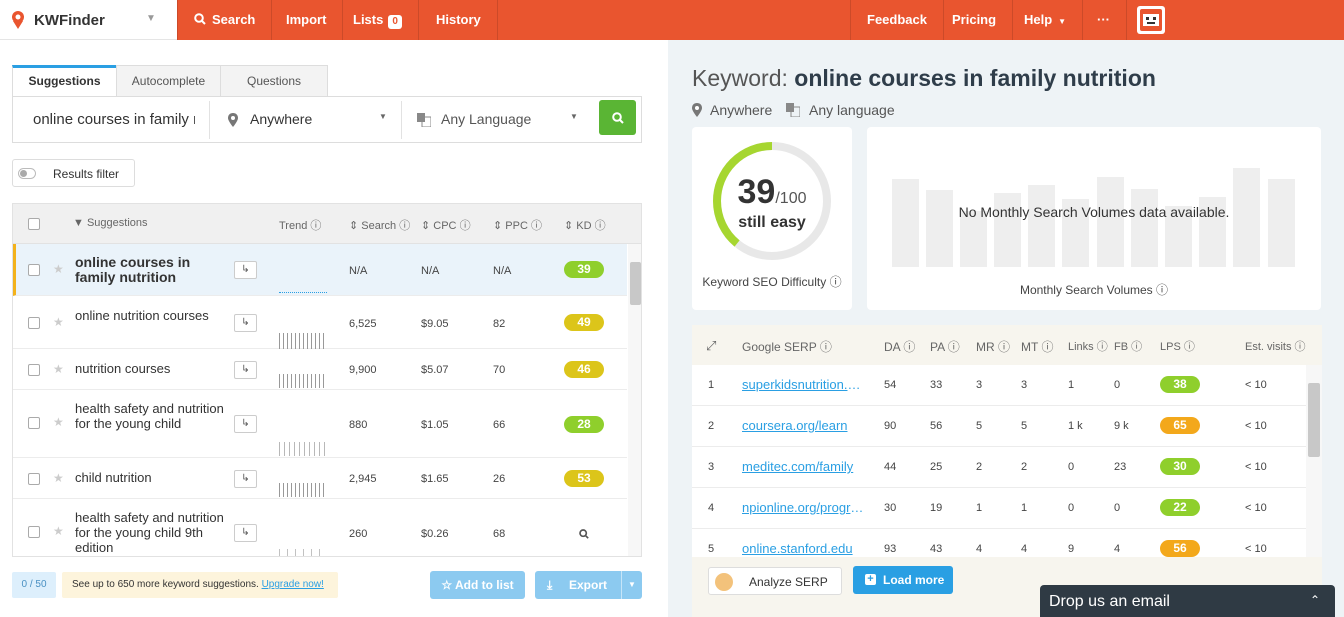  Describe the element at coordinates (617, 117) in the screenshot. I see `search-button` at that location.